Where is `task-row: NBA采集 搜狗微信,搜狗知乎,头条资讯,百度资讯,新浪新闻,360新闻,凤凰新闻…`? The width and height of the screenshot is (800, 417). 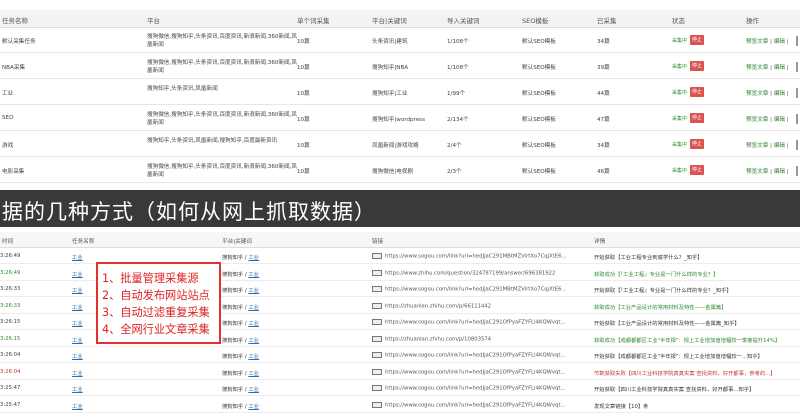 task-row: NBA采集 搜狗微信,搜狗知乎,头条资讯,百度资讯,新浪新闻,360新闻,凤凰新闻… is located at coordinates (400, 67).